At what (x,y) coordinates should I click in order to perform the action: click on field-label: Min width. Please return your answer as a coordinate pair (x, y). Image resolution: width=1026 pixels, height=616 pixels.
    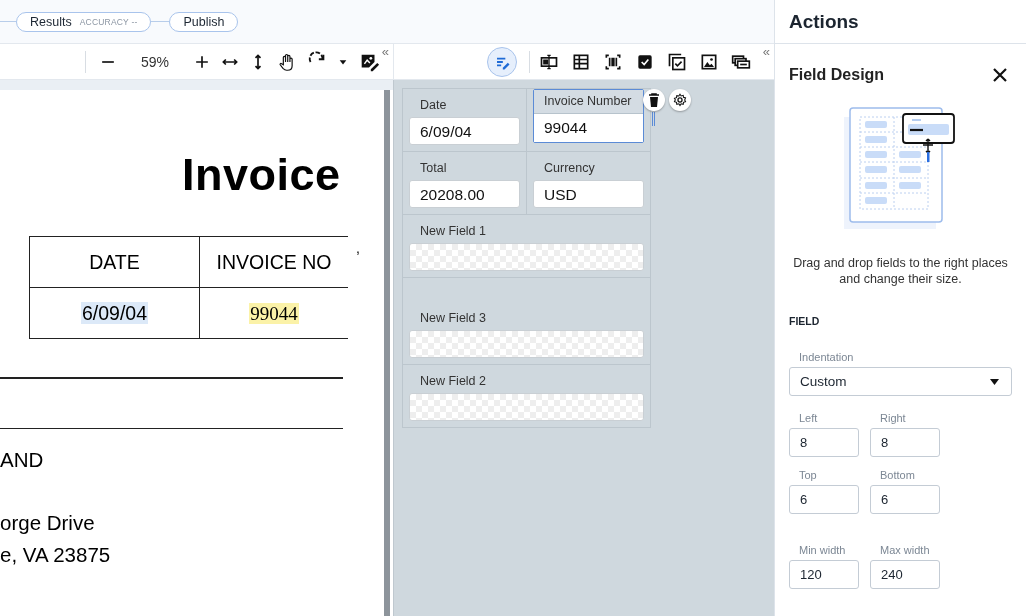
    Looking at the image, I should click on (823, 550).